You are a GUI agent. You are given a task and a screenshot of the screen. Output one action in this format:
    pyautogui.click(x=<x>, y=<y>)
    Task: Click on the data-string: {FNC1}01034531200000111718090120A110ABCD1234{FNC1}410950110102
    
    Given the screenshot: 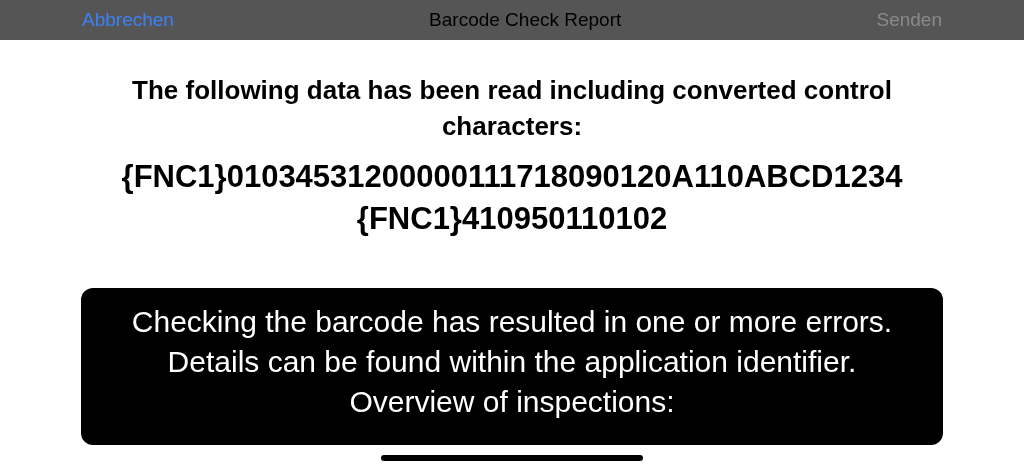 What is the action you would take?
    pyautogui.click(x=512, y=198)
    